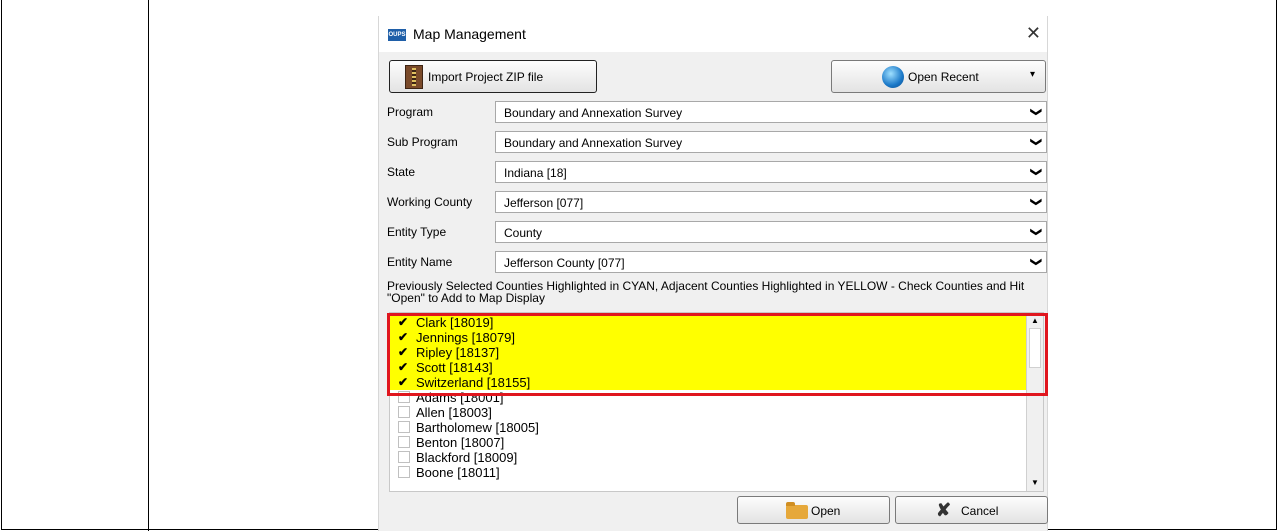  What do you see at coordinates (708, 412) in the screenshot?
I see `county-list-item: Allen [18003]` at bounding box center [708, 412].